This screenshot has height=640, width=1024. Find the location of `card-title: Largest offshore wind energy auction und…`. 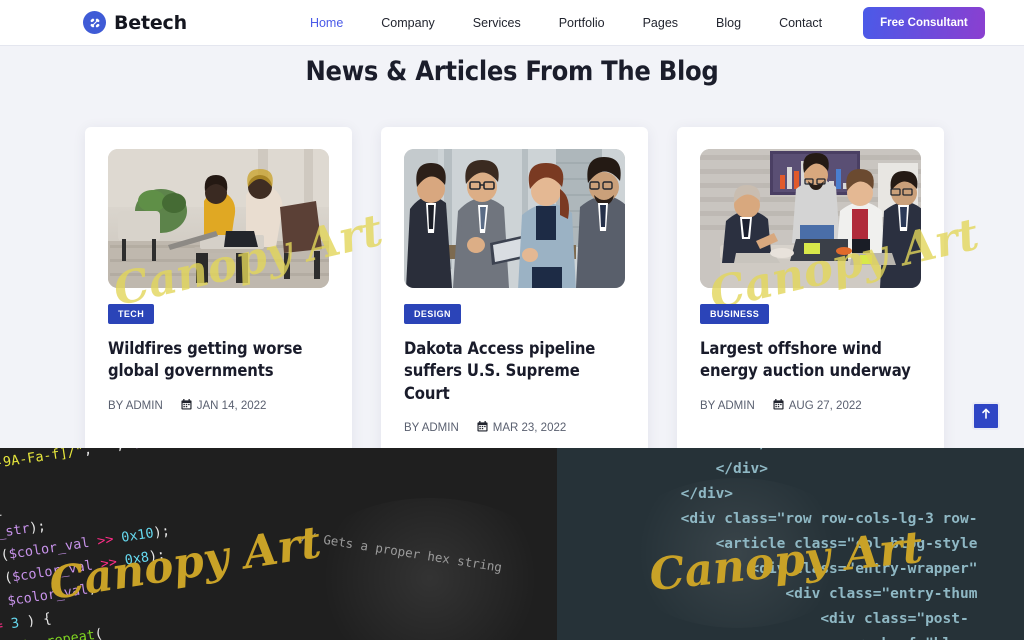

card-title: Largest offshore wind energy auction und… is located at coordinates (810, 360).